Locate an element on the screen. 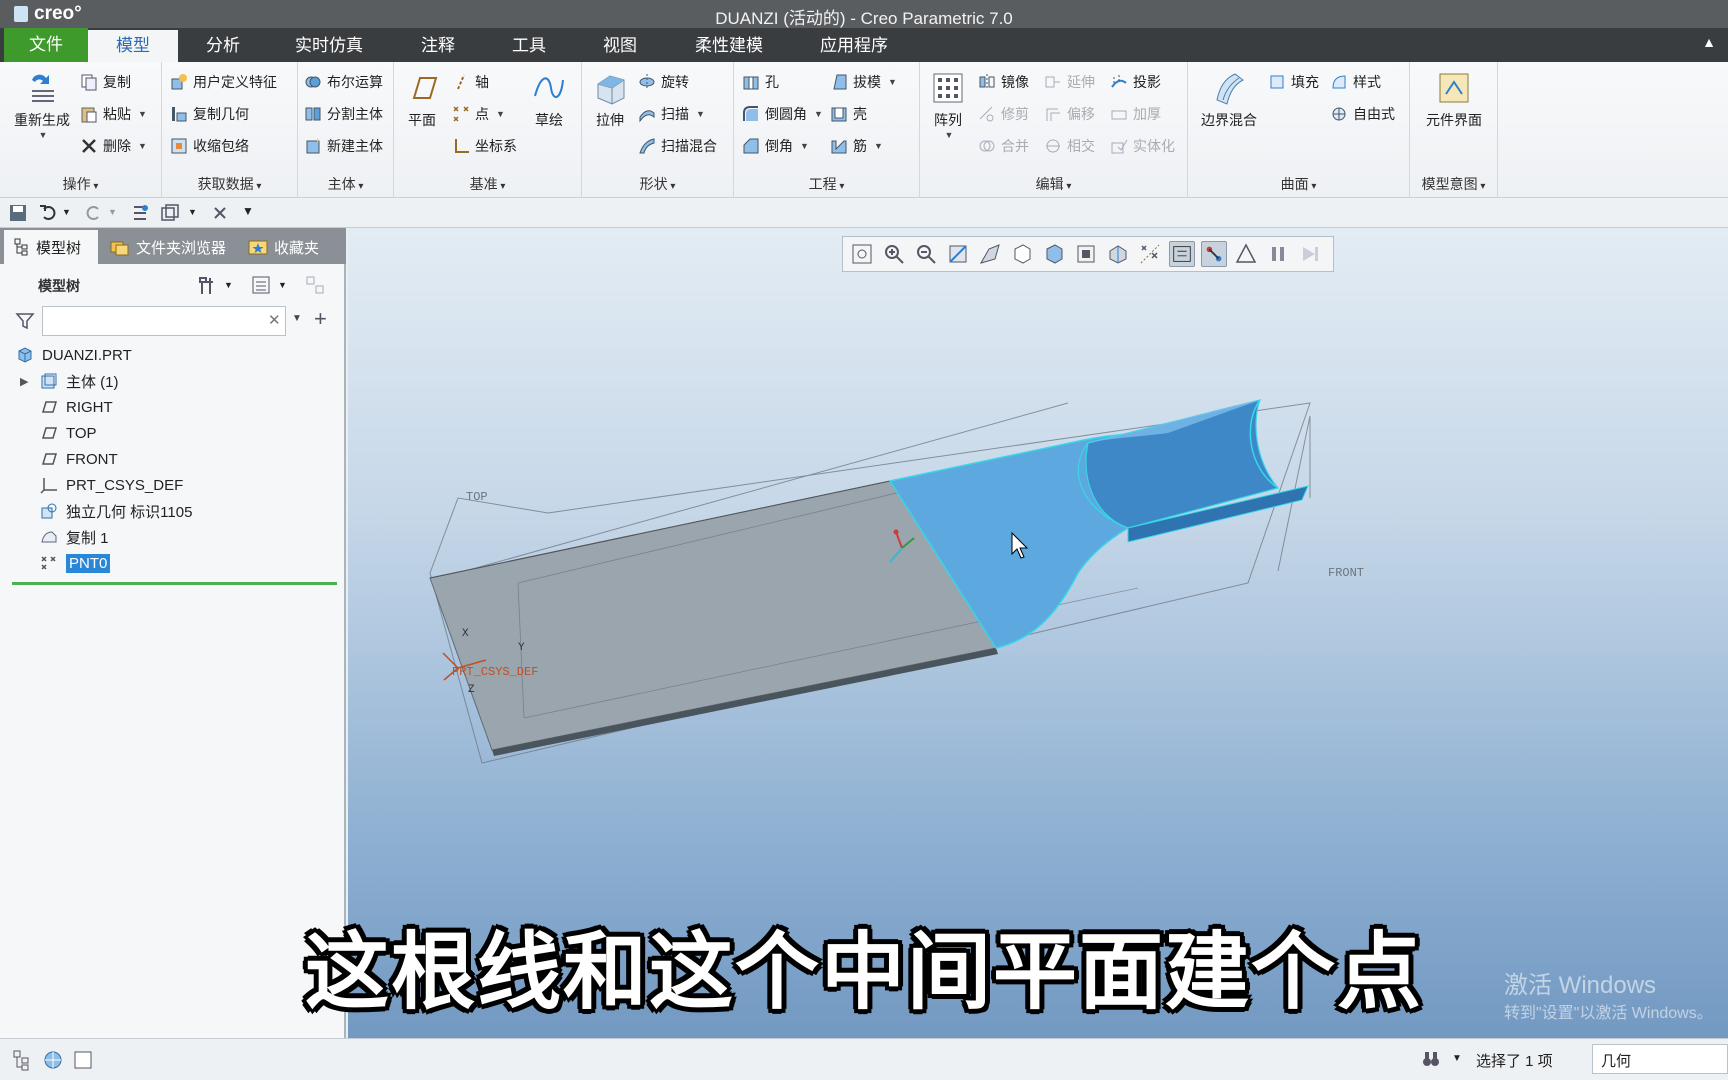  regenerate-dropdown-icon: ▼ is located at coordinates (43, 135).